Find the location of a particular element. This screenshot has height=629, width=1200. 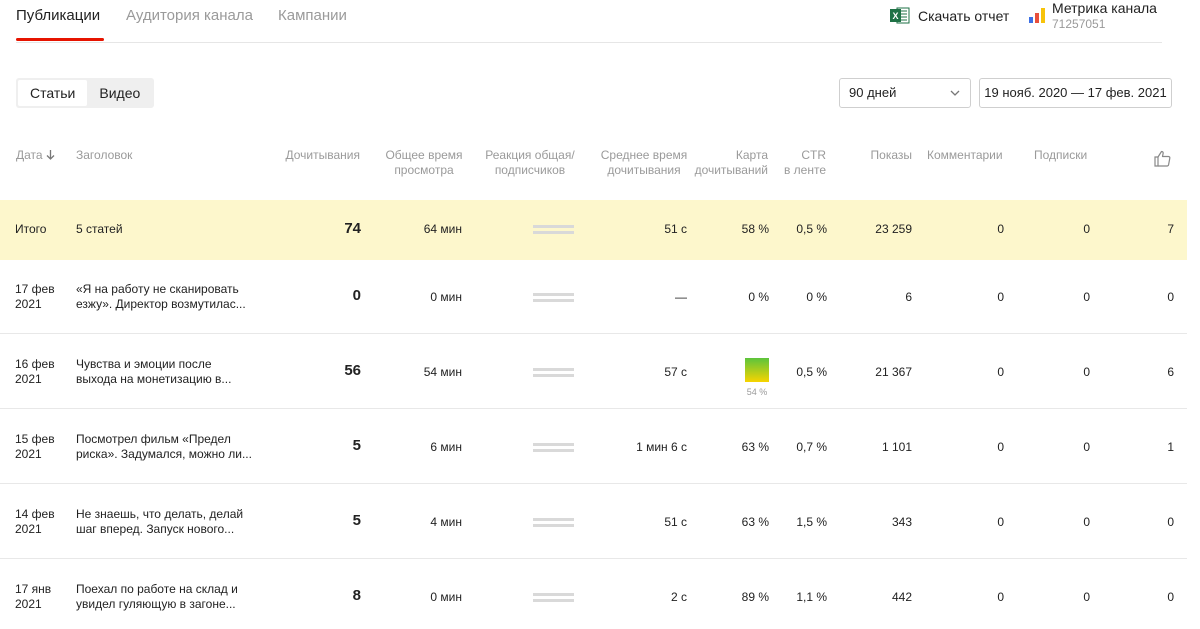

active-tab-indicator is located at coordinates (60, 39).